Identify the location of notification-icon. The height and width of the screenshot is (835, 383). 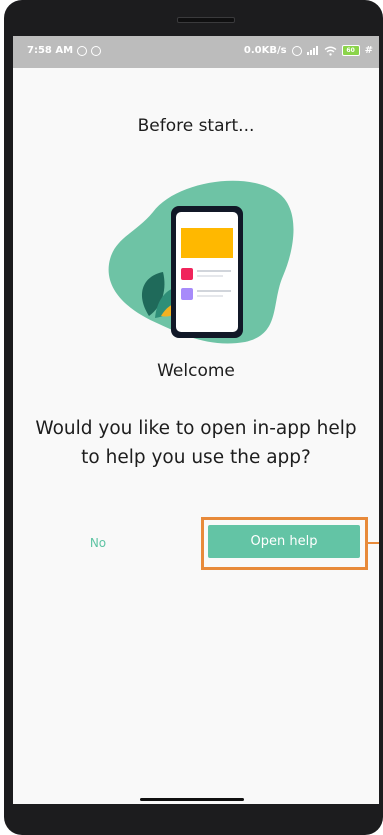
(82, 50).